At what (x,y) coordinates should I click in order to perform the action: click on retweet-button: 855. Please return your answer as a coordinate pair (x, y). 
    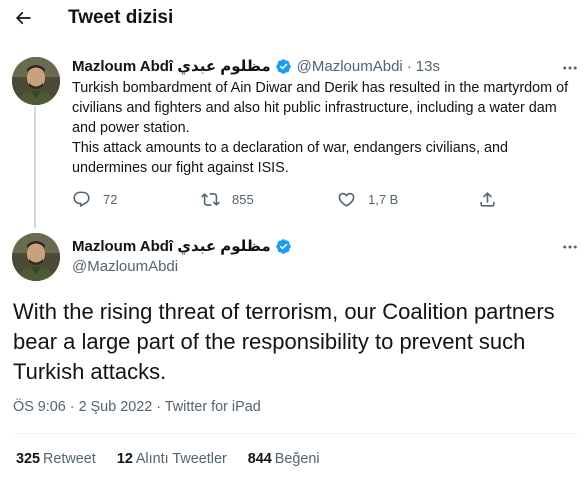
    Looking at the image, I should click on (227, 199).